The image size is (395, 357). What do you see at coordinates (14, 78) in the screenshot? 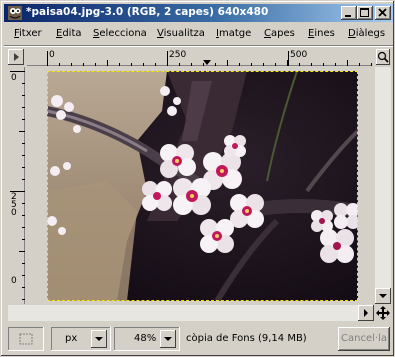
I see `vruler-label-0: 0` at bounding box center [14, 78].